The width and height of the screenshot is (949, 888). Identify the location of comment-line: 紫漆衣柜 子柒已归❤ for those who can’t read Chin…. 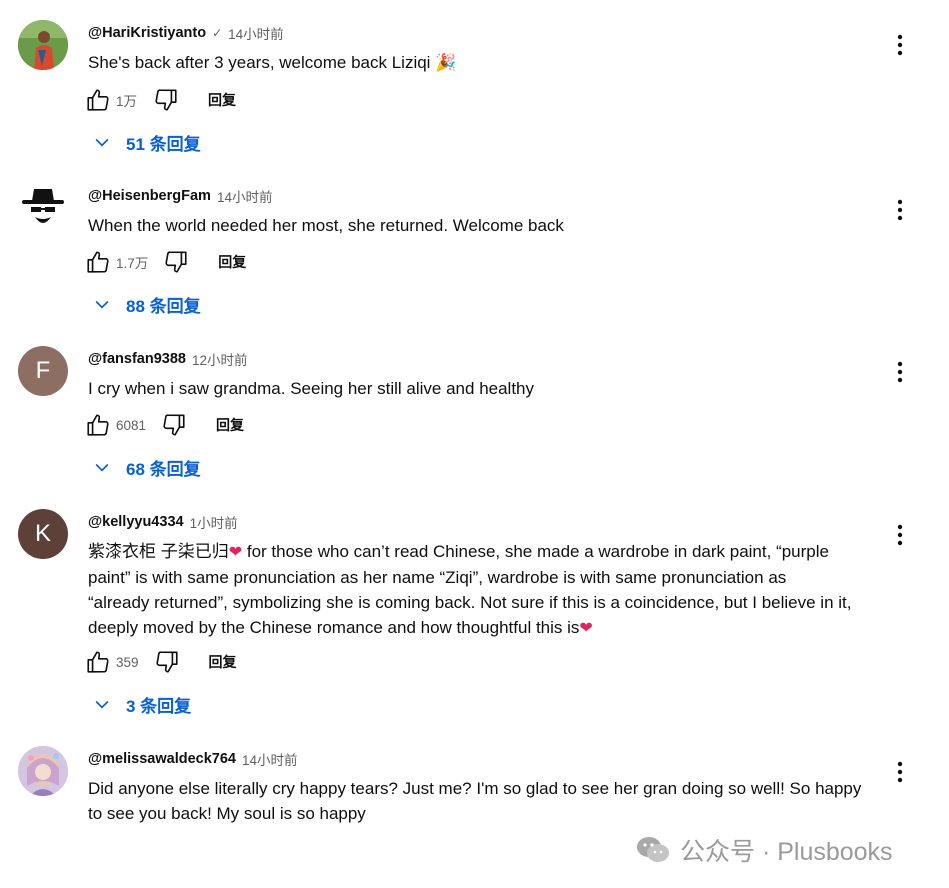
(488, 552).